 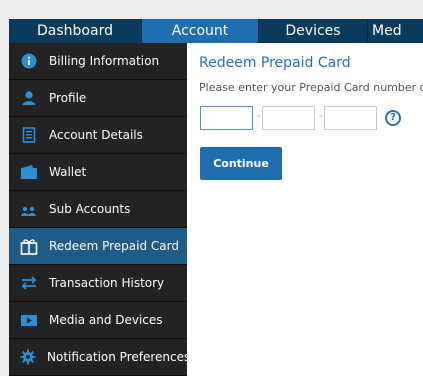 What do you see at coordinates (90, 209) in the screenshot?
I see `sidebar-item-label: Sub Accounts` at bounding box center [90, 209].